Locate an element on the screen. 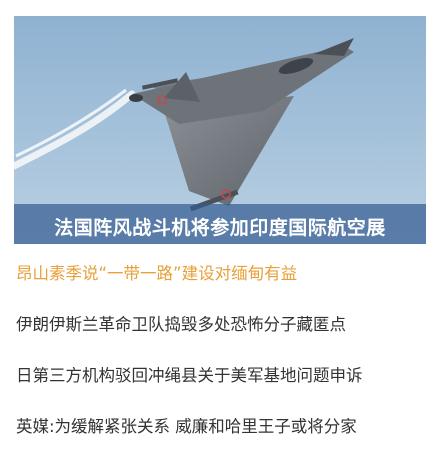 The width and height of the screenshot is (440, 456). headline-item: 伊朗伊斯兰革命卫队捣毁多处恐怖分子藏匿点 is located at coordinates (221, 324).